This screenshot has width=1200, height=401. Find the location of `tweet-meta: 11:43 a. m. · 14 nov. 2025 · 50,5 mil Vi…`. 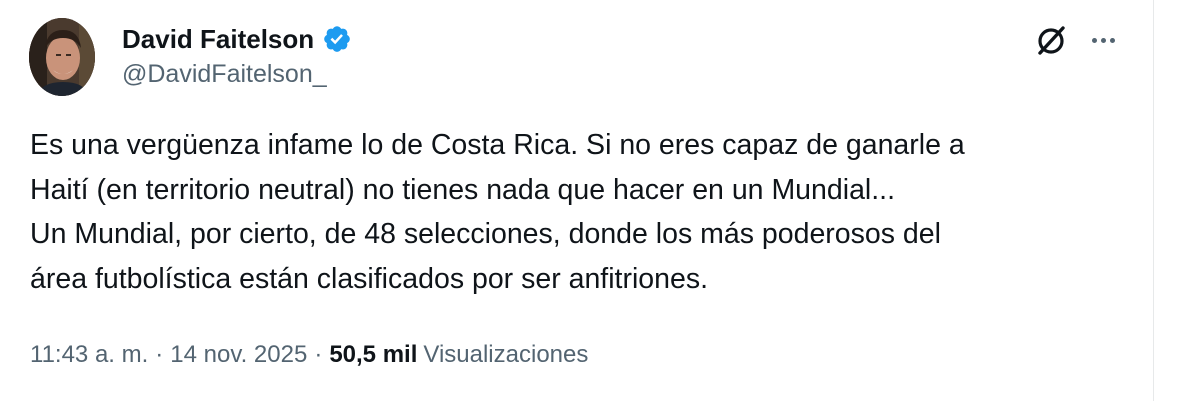

tweet-meta: 11:43 a. m. · 14 nov. 2025 · 50,5 mil Vi… is located at coordinates (309, 355).